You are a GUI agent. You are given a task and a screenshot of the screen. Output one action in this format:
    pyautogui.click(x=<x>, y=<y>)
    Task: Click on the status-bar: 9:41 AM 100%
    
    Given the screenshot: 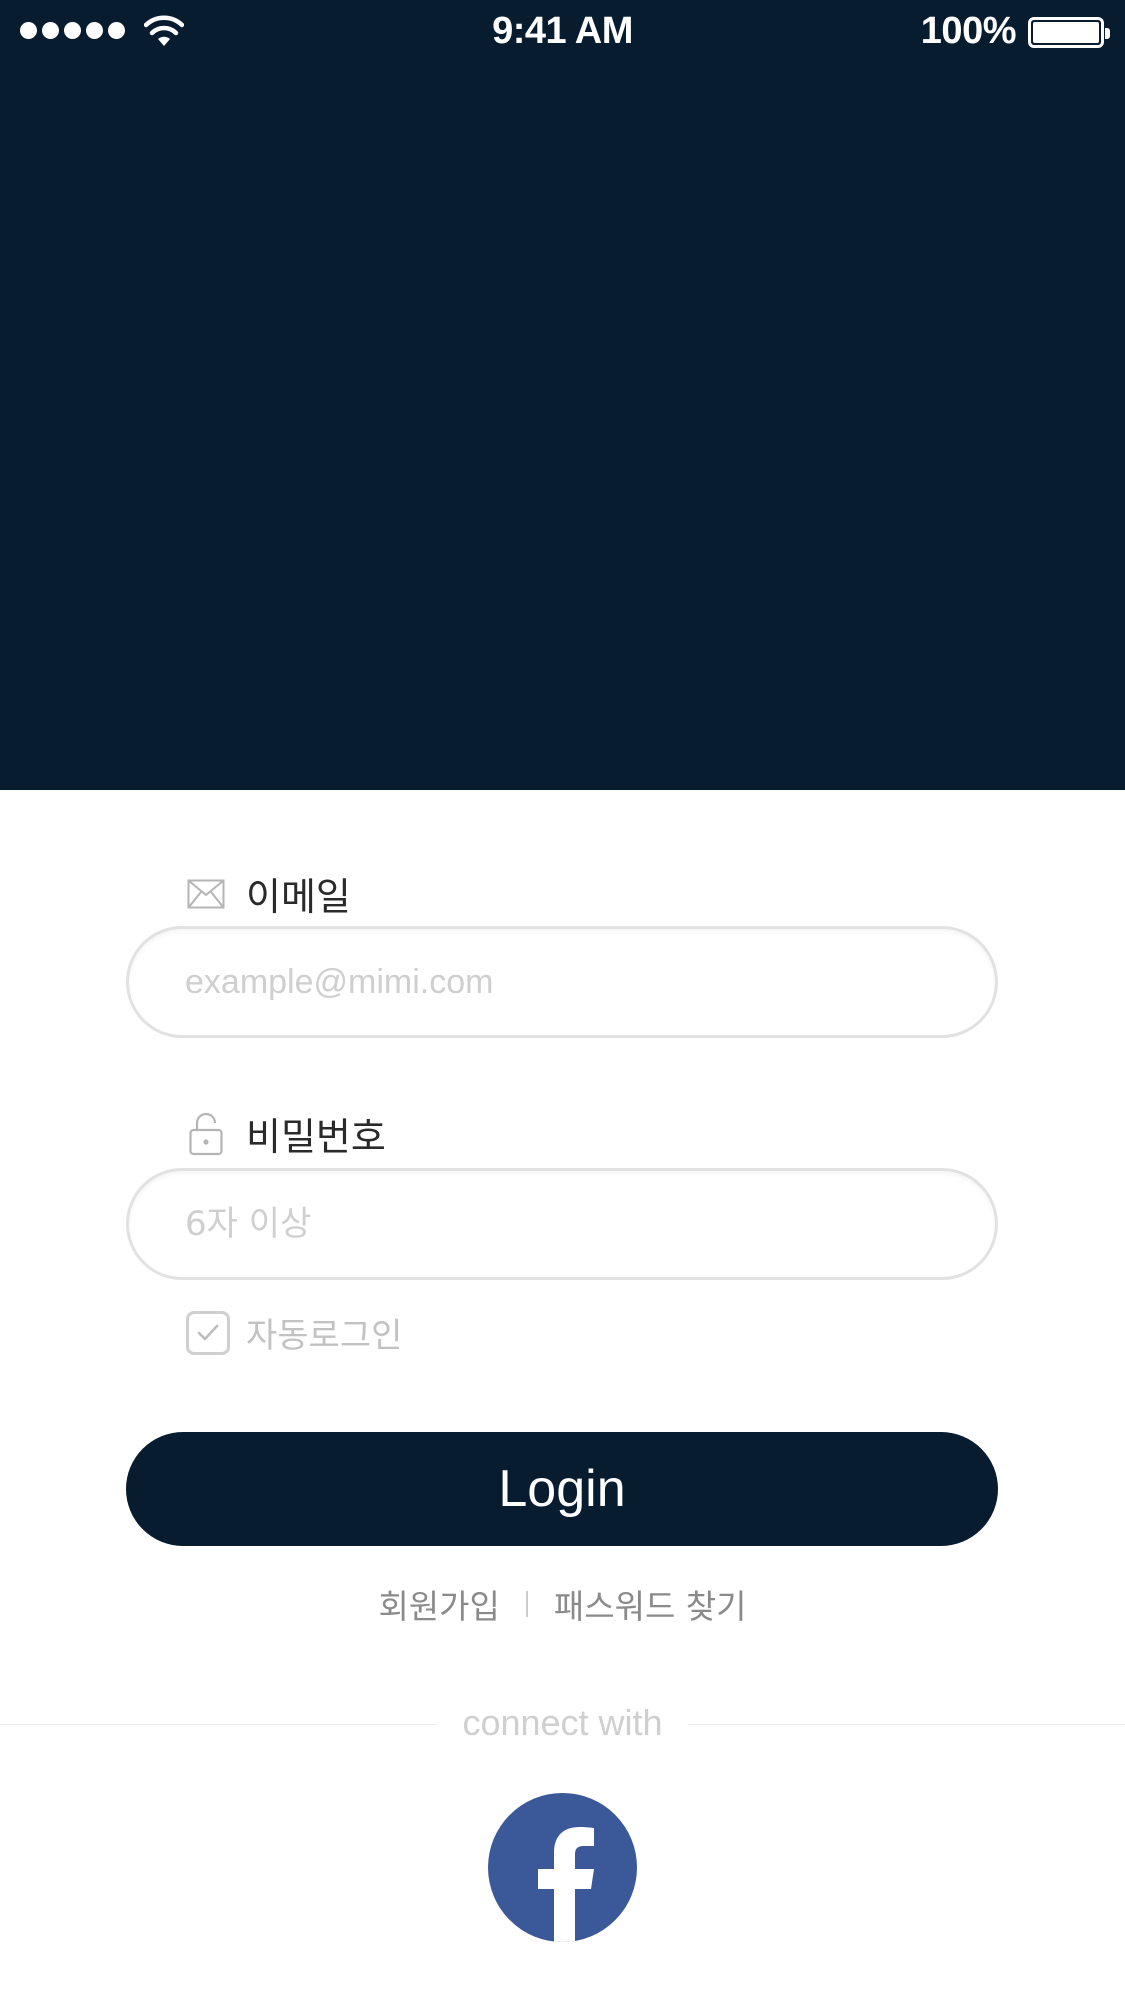 What is the action you would take?
    pyautogui.click(x=562, y=32)
    